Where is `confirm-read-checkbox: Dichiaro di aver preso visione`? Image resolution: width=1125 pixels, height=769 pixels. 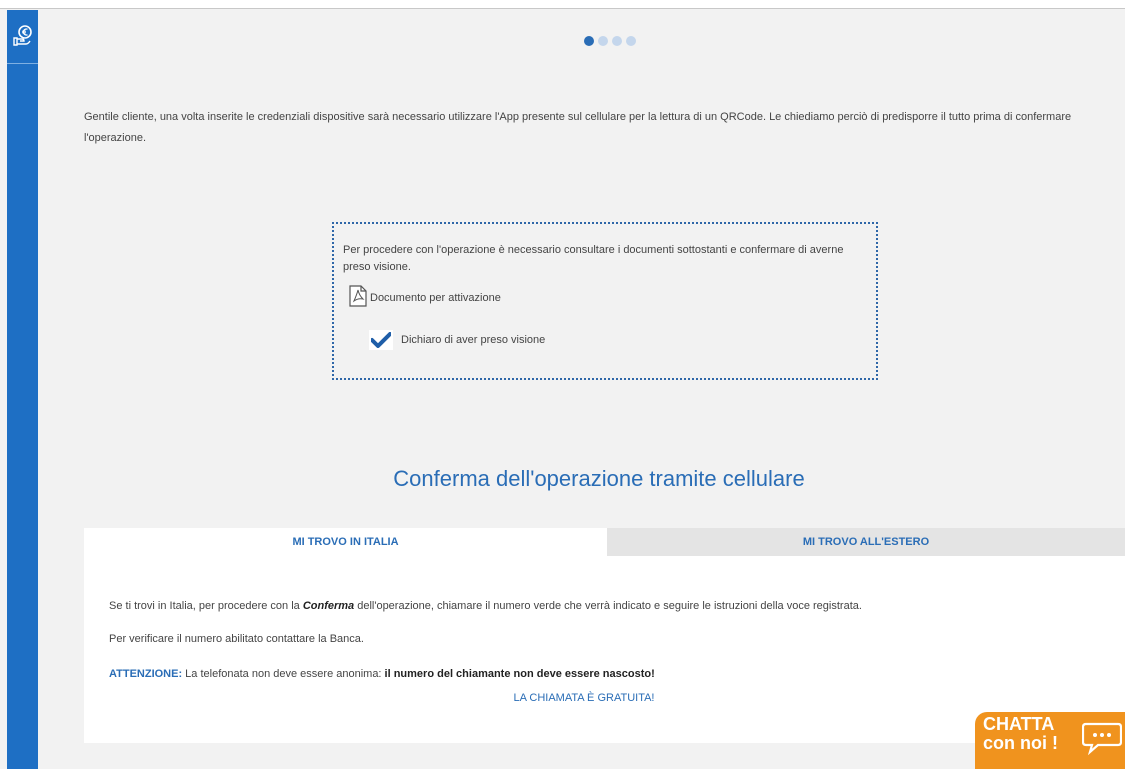 confirm-read-checkbox: Dichiaro di aver preso visione is located at coordinates (457, 340).